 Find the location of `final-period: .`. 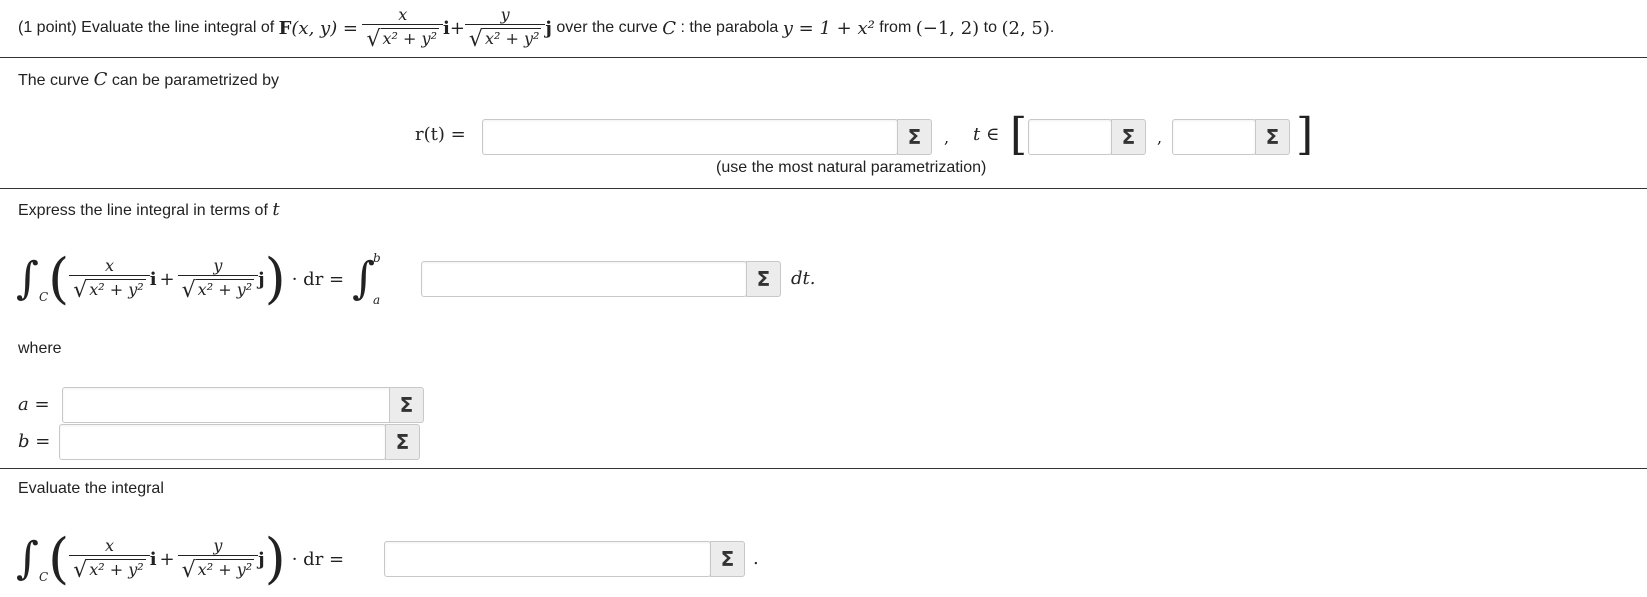

final-period: . is located at coordinates (756, 558).